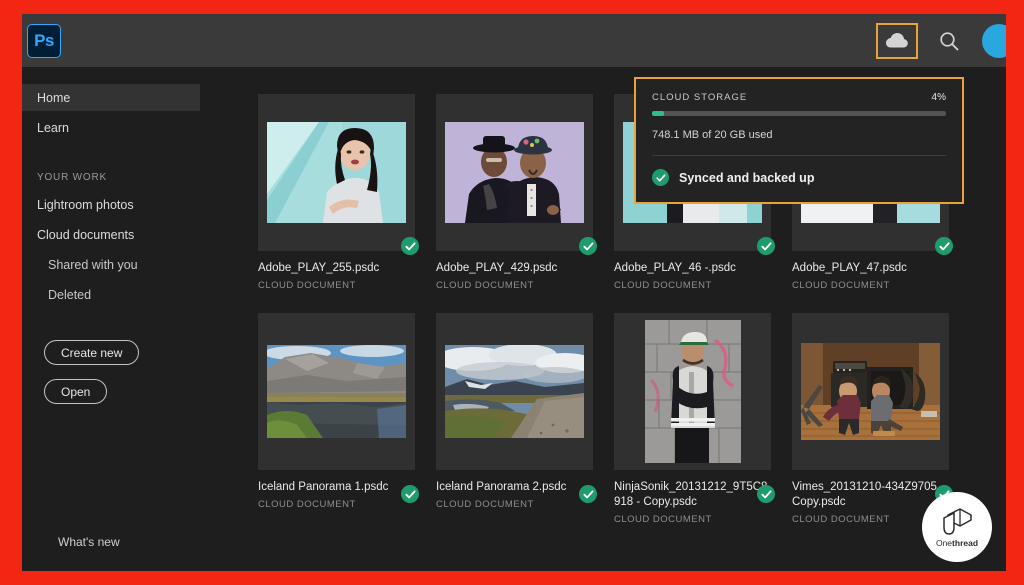 The width and height of the screenshot is (1024, 585). I want to click on sidebar-item-label: Deleted, so click(70, 294).